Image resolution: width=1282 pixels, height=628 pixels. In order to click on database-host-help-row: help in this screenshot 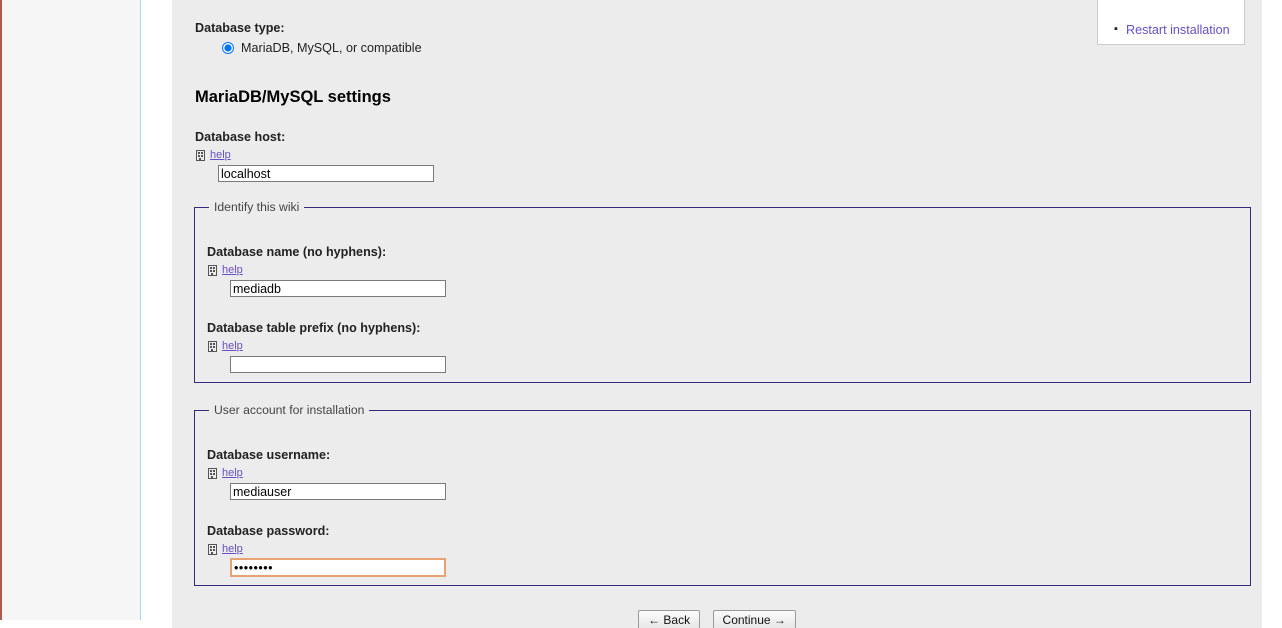, I will do `click(213, 155)`.